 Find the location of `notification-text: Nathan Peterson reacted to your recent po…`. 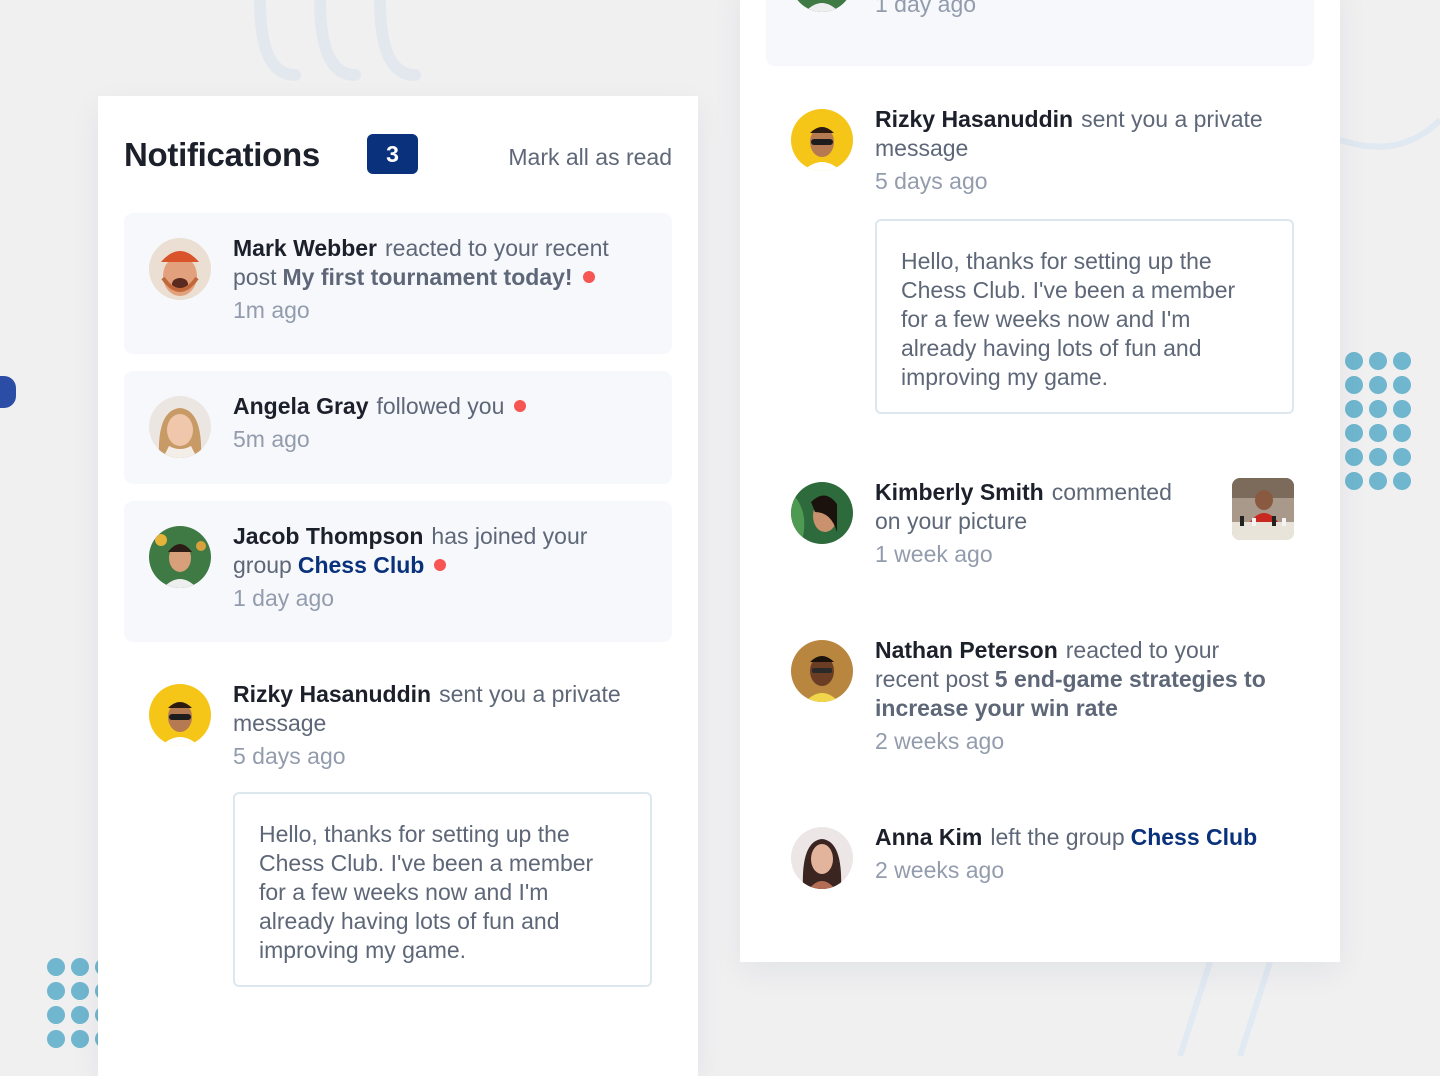

notification-text: Nathan Peterson reacted to your recent po… is located at coordinates (1077, 696).